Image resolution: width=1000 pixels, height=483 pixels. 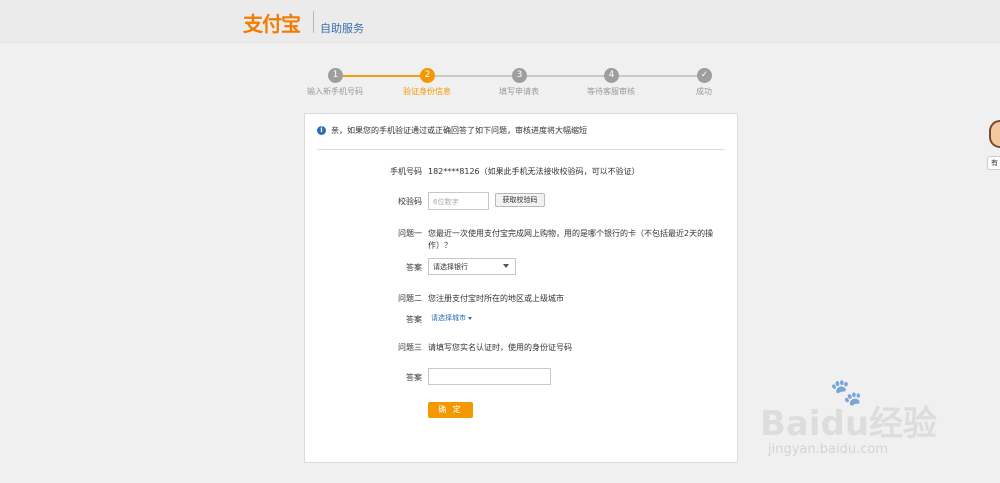 I want to click on id-number-input, so click(x=489, y=376).